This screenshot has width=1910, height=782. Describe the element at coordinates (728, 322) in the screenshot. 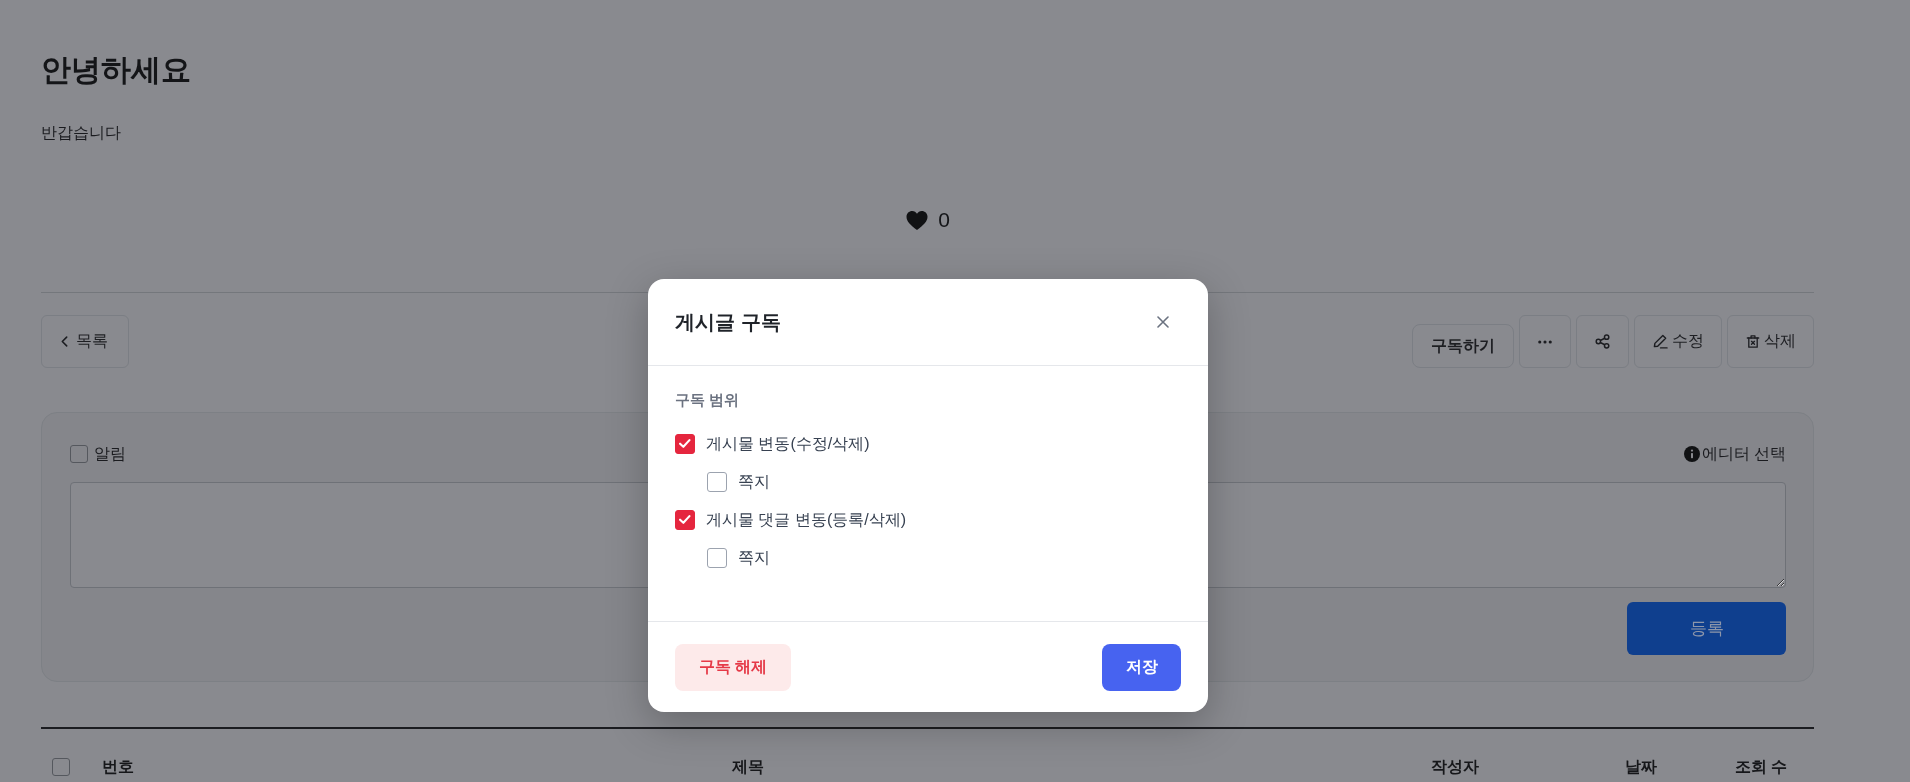

I see `dialog-title: 게시글 구독` at that location.